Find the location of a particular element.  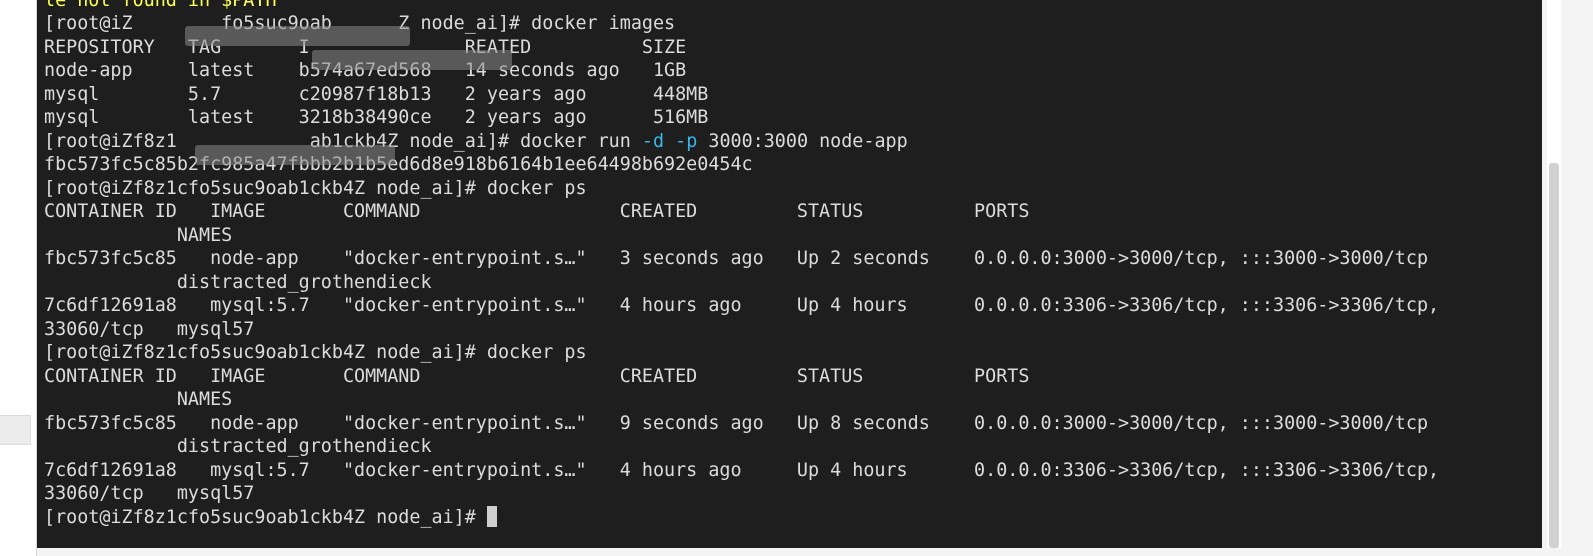

terminal-text: 3000:3000 node-app is located at coordinates (802, 141).